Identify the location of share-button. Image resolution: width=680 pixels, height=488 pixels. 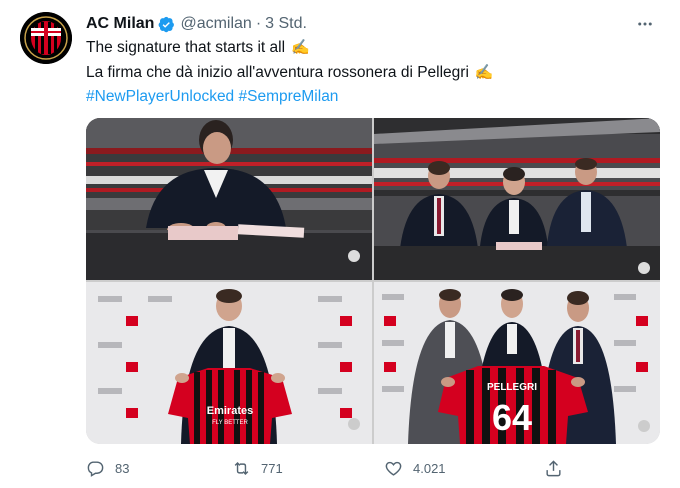
(558, 468).